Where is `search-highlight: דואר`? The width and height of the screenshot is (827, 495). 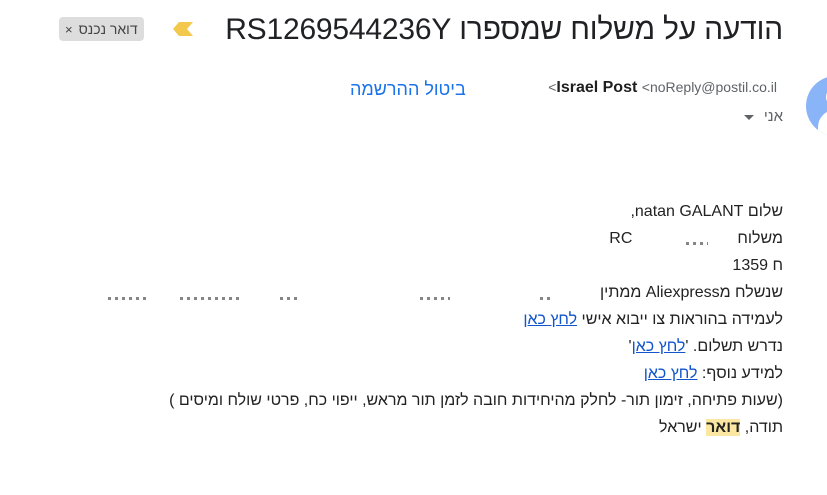 search-highlight: דואר is located at coordinates (723, 427).